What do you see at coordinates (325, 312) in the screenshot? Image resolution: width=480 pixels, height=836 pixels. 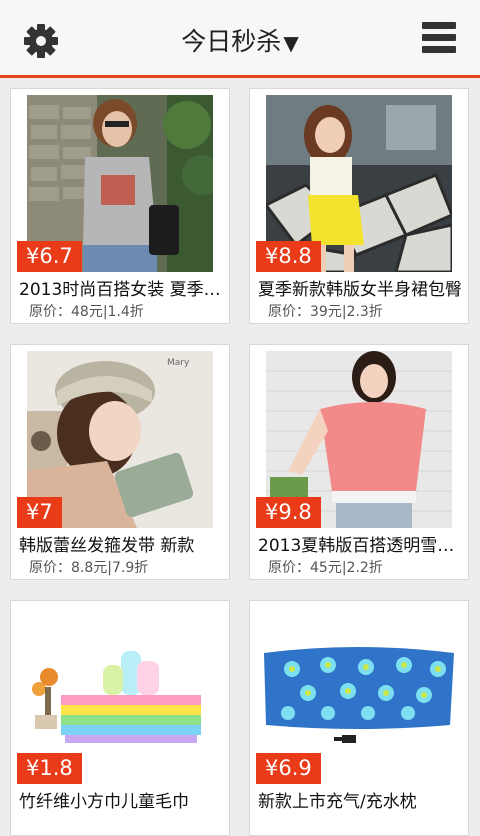 I see `price-info: 原价：39元|2.3折` at bounding box center [325, 312].